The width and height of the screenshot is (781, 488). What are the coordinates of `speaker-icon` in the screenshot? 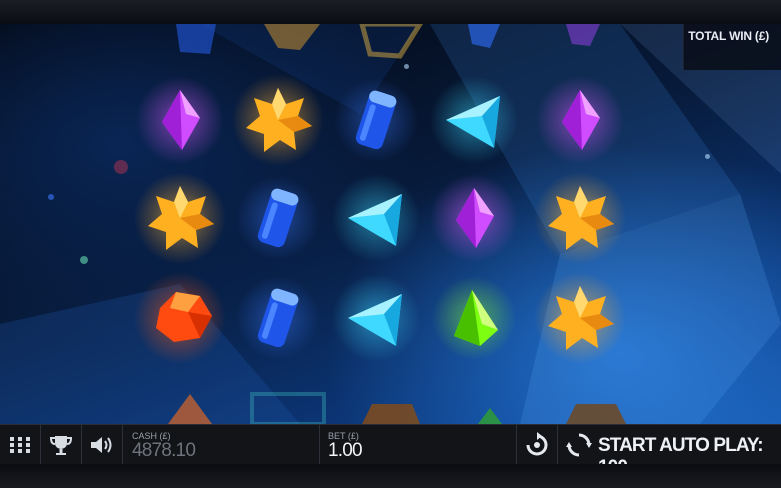 It's located at (101, 445).